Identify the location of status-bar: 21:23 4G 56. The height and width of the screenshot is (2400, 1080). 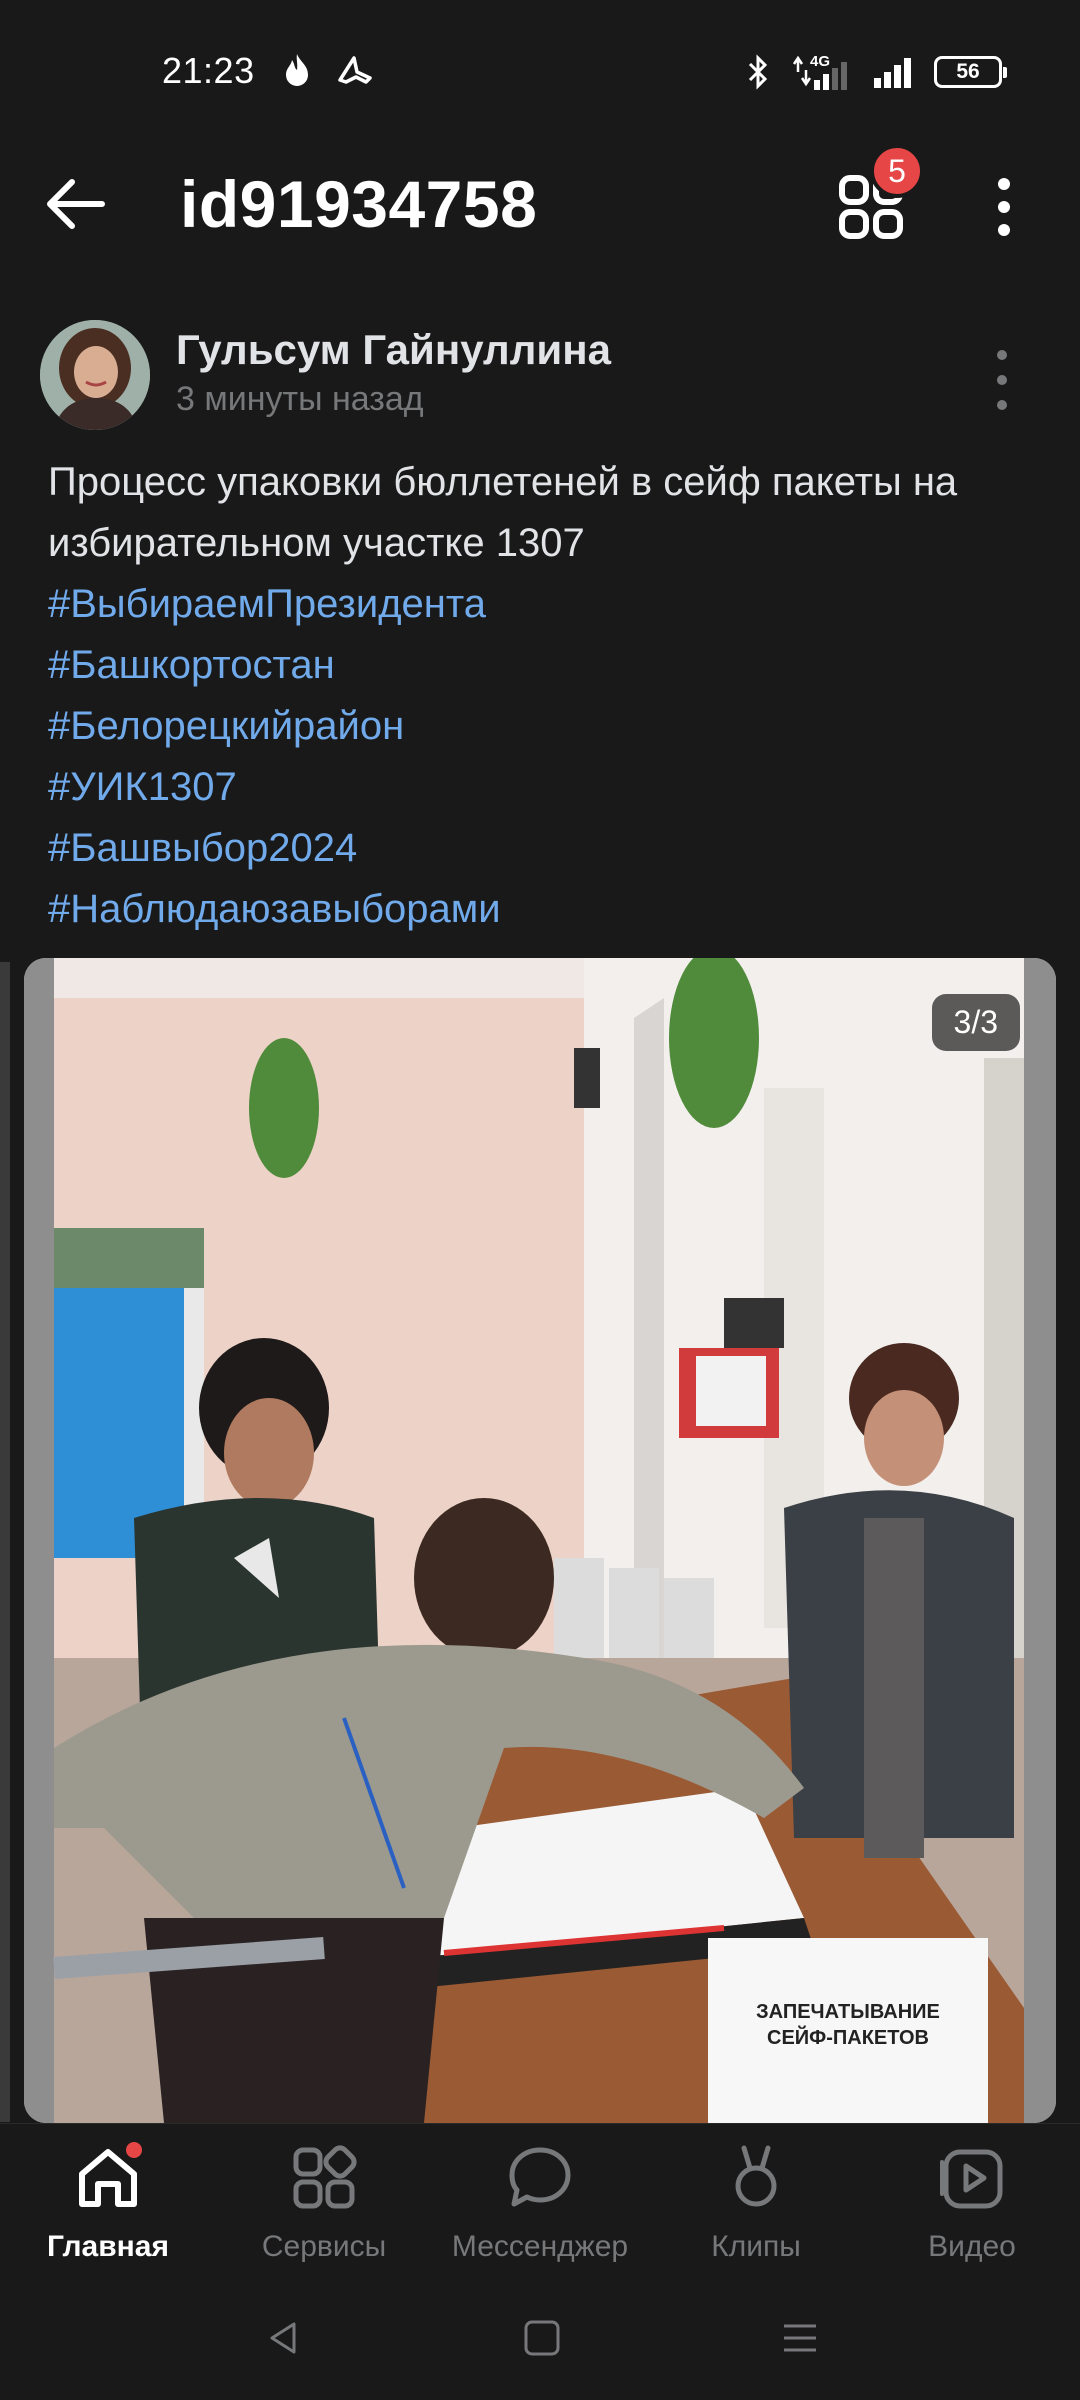
(540, 70).